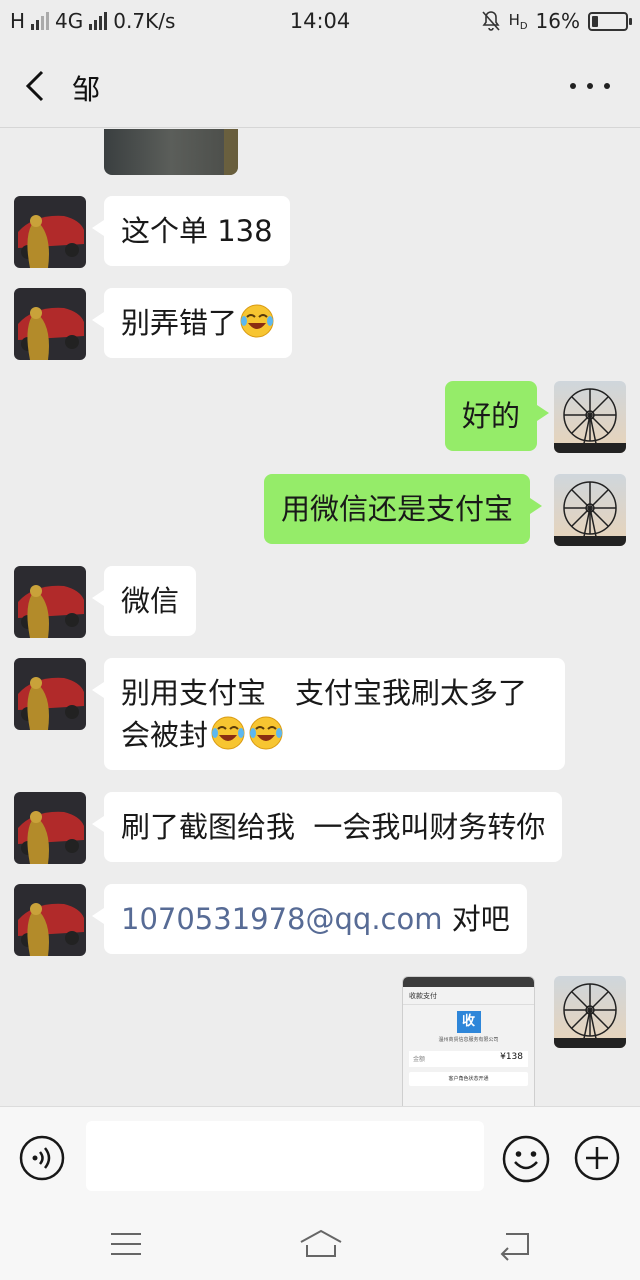  I want to click on mute-icon, so click(491, 21).